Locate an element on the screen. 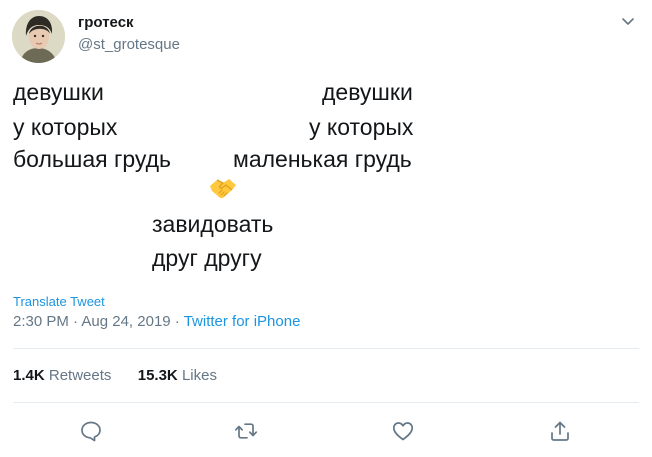 The height and width of the screenshot is (457, 652). retweets-label: Retweets is located at coordinates (80, 375).